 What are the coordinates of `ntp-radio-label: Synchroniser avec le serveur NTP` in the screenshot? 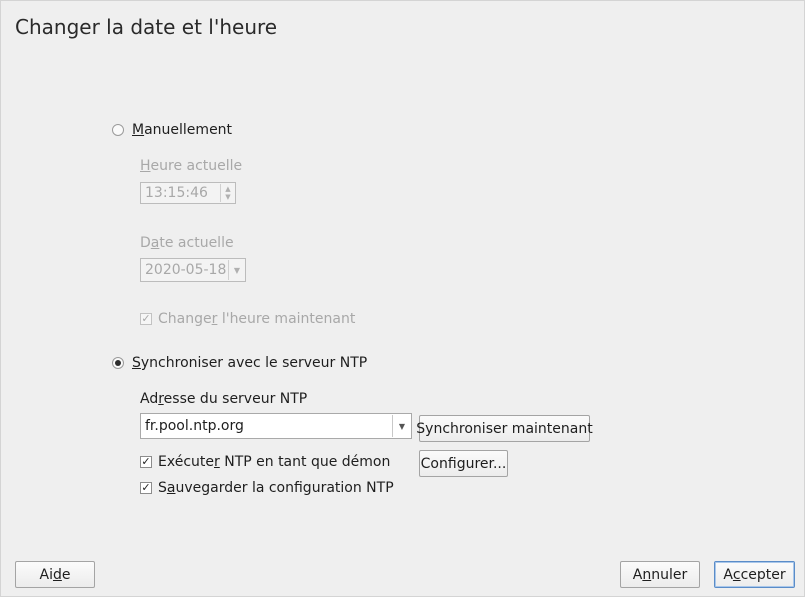 It's located at (250, 363).